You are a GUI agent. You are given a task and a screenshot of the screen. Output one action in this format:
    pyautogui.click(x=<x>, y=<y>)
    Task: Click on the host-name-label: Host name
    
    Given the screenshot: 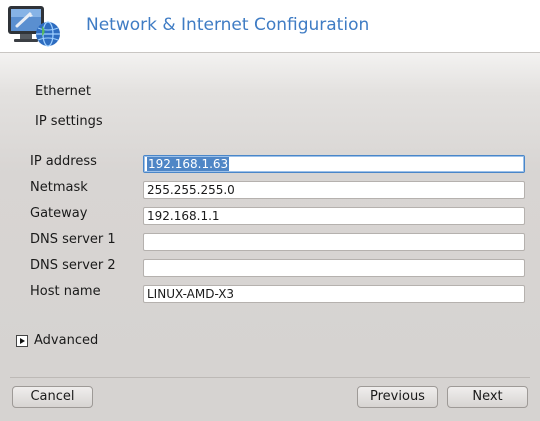 What is the action you would take?
    pyautogui.click(x=65, y=291)
    